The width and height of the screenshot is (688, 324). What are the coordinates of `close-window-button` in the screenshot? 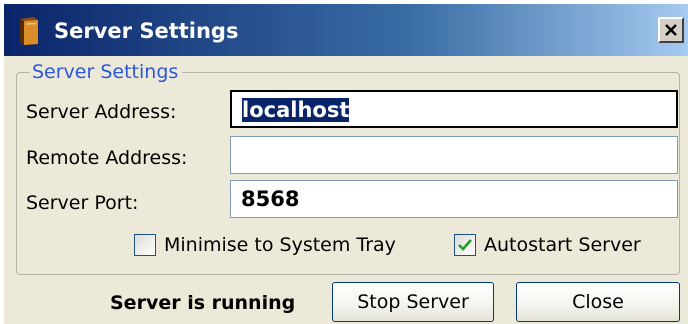 It's located at (671, 30).